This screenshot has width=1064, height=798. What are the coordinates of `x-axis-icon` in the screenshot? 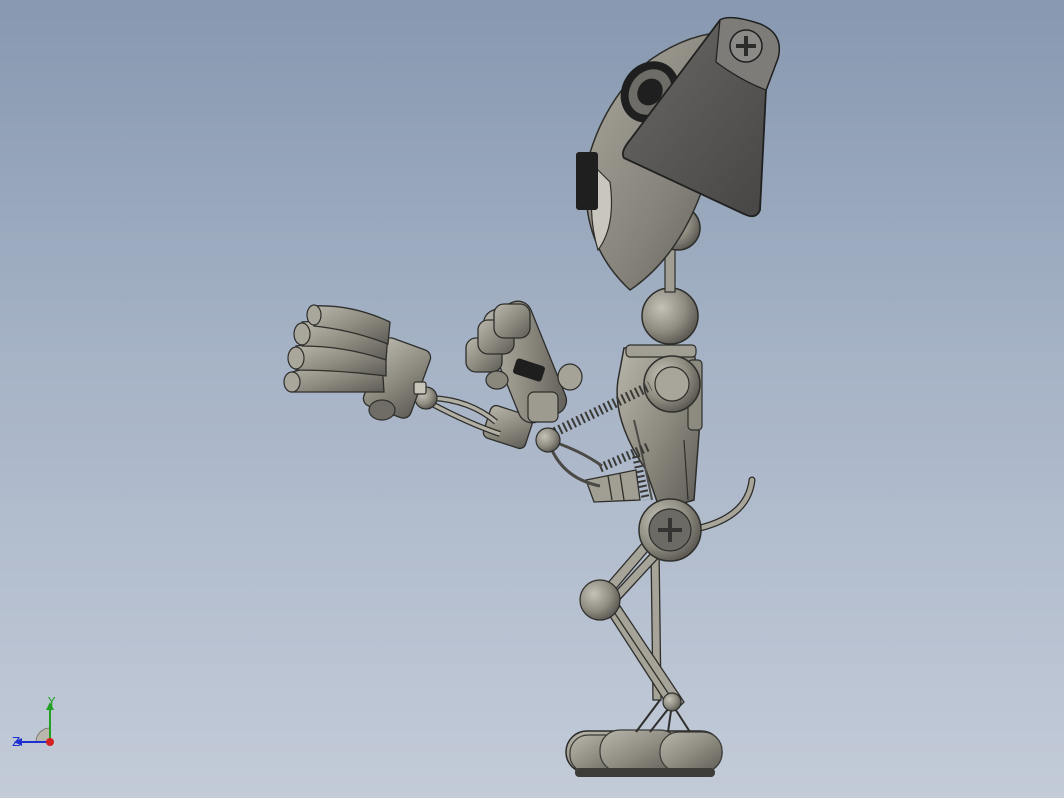 It's located at (50, 742).